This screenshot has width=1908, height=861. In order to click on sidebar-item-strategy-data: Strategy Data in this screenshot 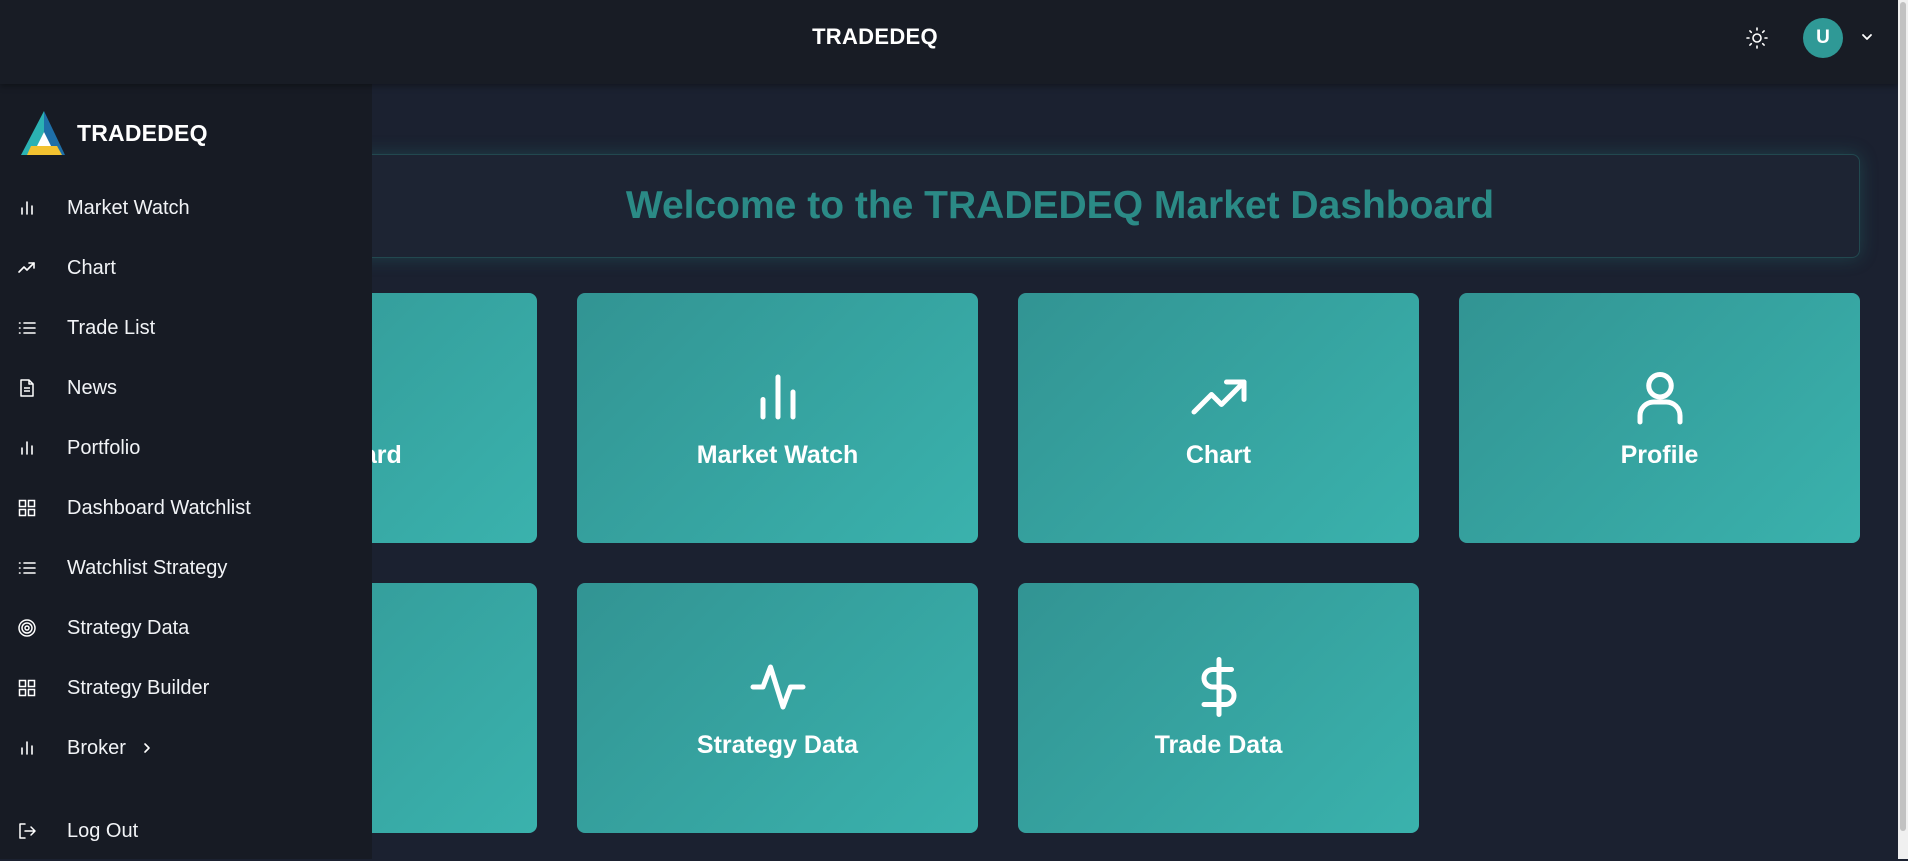, I will do `click(186, 628)`.